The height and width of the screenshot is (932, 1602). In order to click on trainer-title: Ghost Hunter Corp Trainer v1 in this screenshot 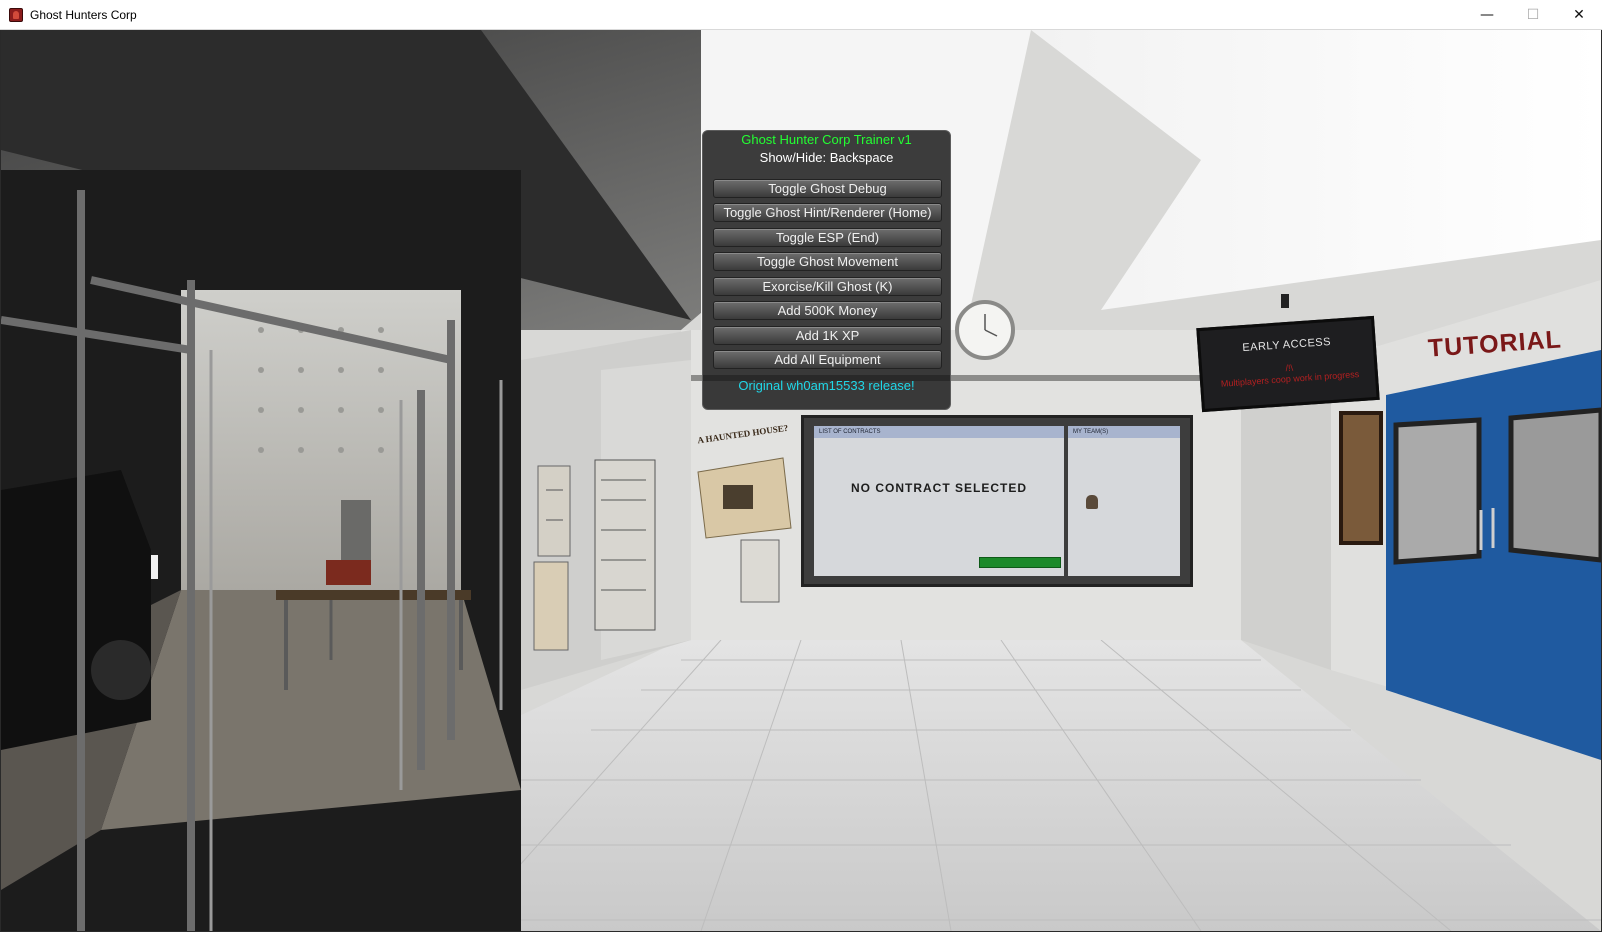, I will do `click(826, 139)`.